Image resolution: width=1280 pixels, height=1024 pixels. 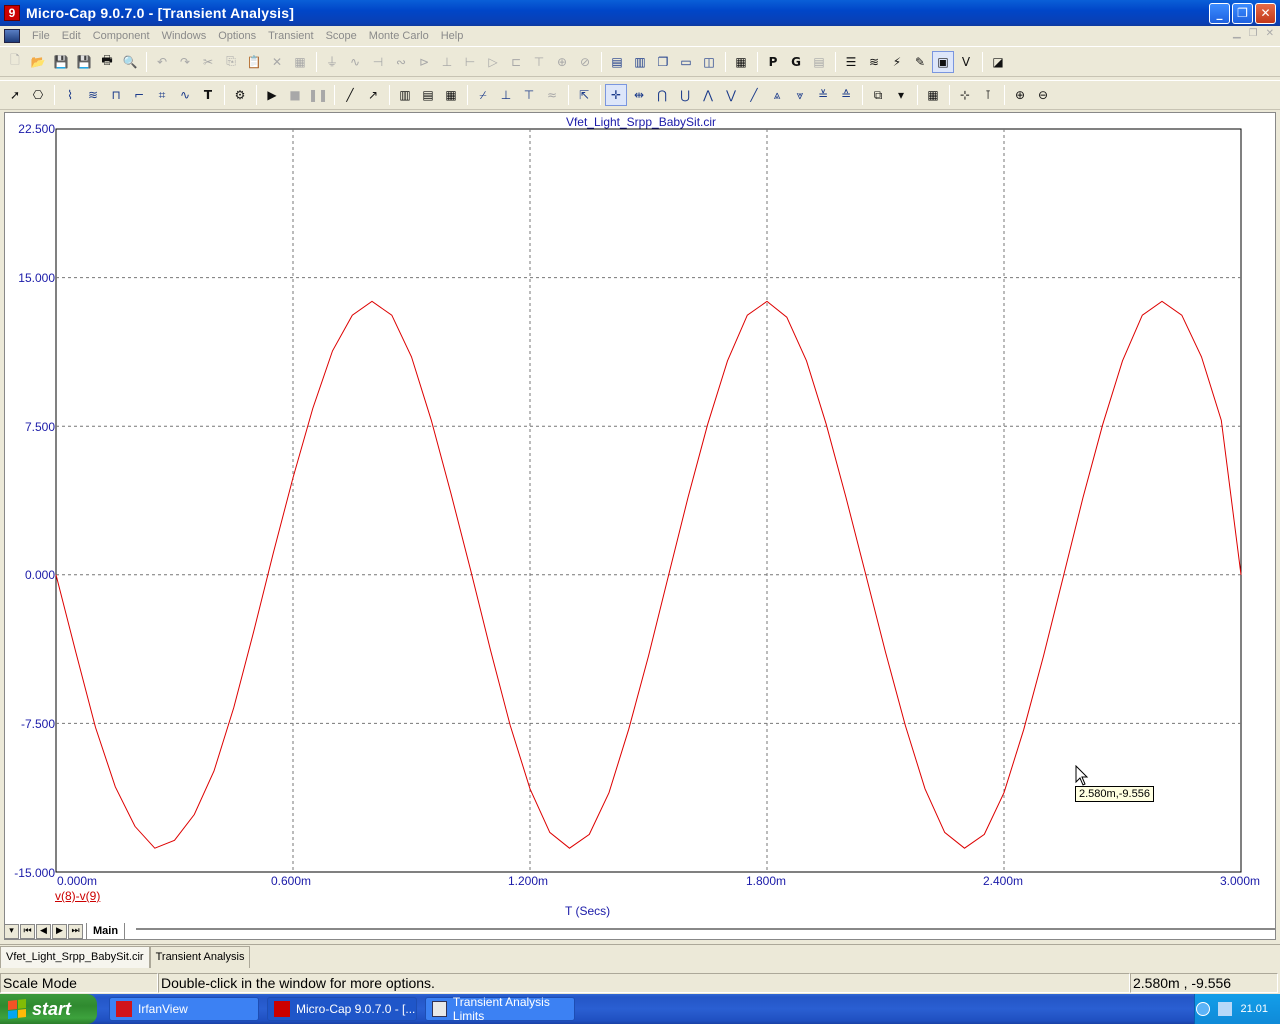 What do you see at coordinates (378, 62) in the screenshot?
I see `capacitor-icon: ⊣` at bounding box center [378, 62].